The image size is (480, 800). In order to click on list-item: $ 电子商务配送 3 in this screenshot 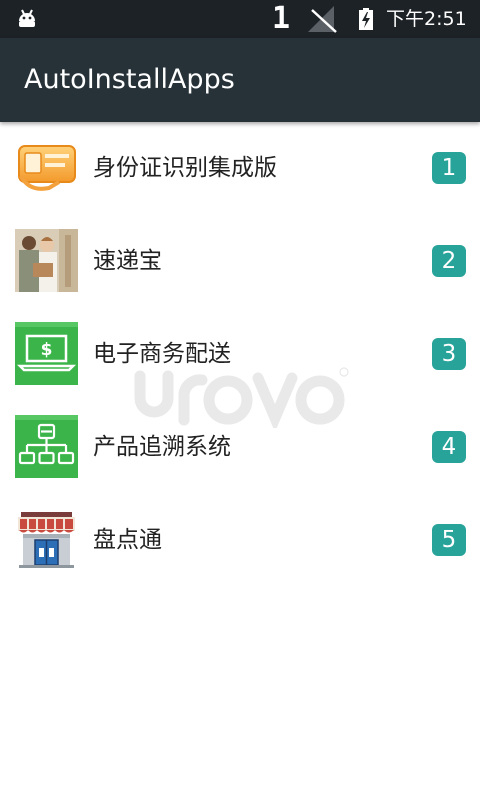, I will do `click(240, 354)`.